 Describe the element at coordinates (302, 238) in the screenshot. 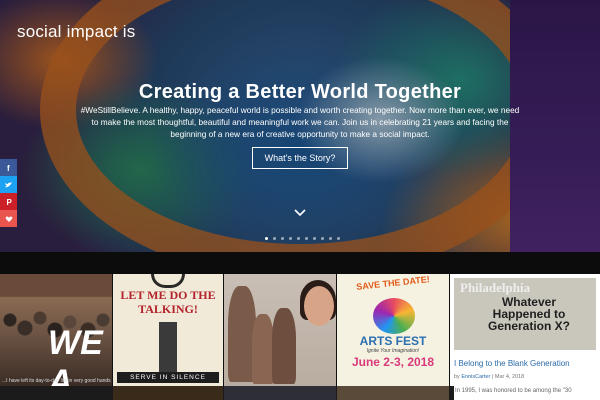

I see `slider-dots` at that location.